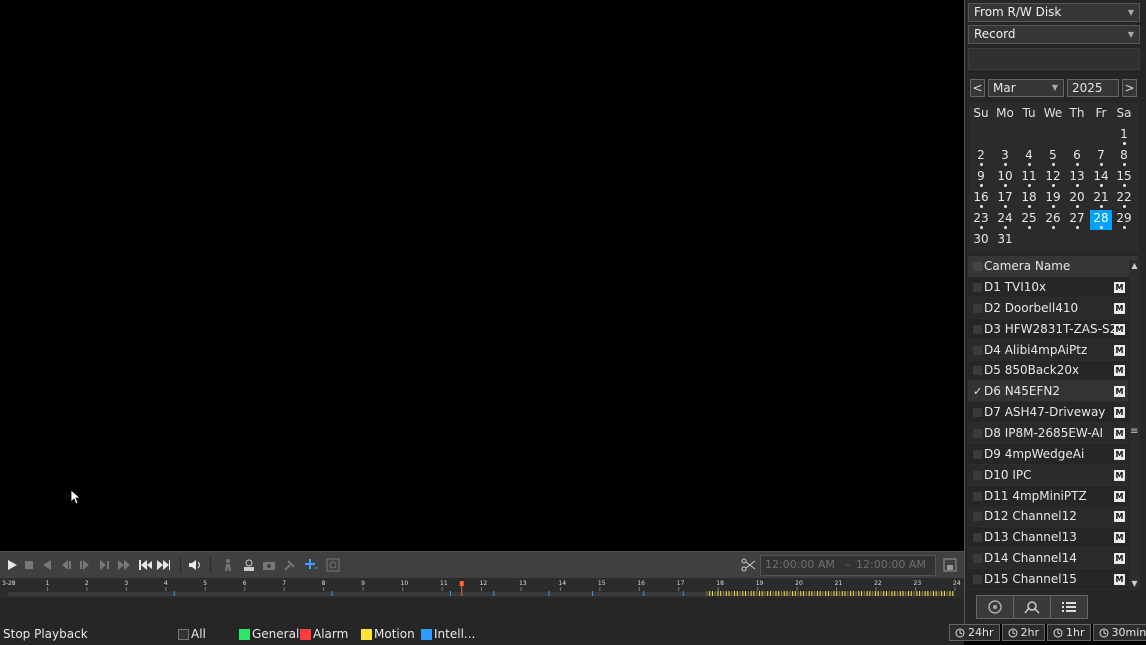 Image resolution: width=1146 pixels, height=645 pixels. Describe the element at coordinates (1053, 178) in the screenshot. I see `calendar-day-12: 12` at that location.